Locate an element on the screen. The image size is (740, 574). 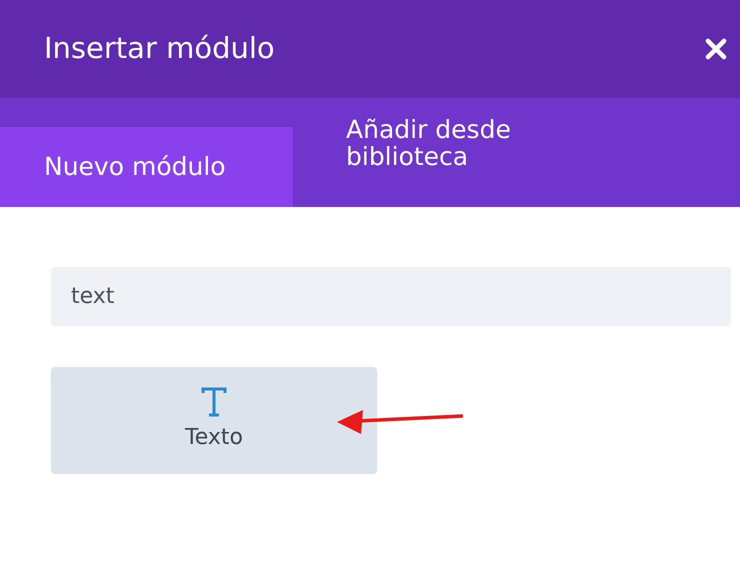
module-card: Texto is located at coordinates (214, 420).